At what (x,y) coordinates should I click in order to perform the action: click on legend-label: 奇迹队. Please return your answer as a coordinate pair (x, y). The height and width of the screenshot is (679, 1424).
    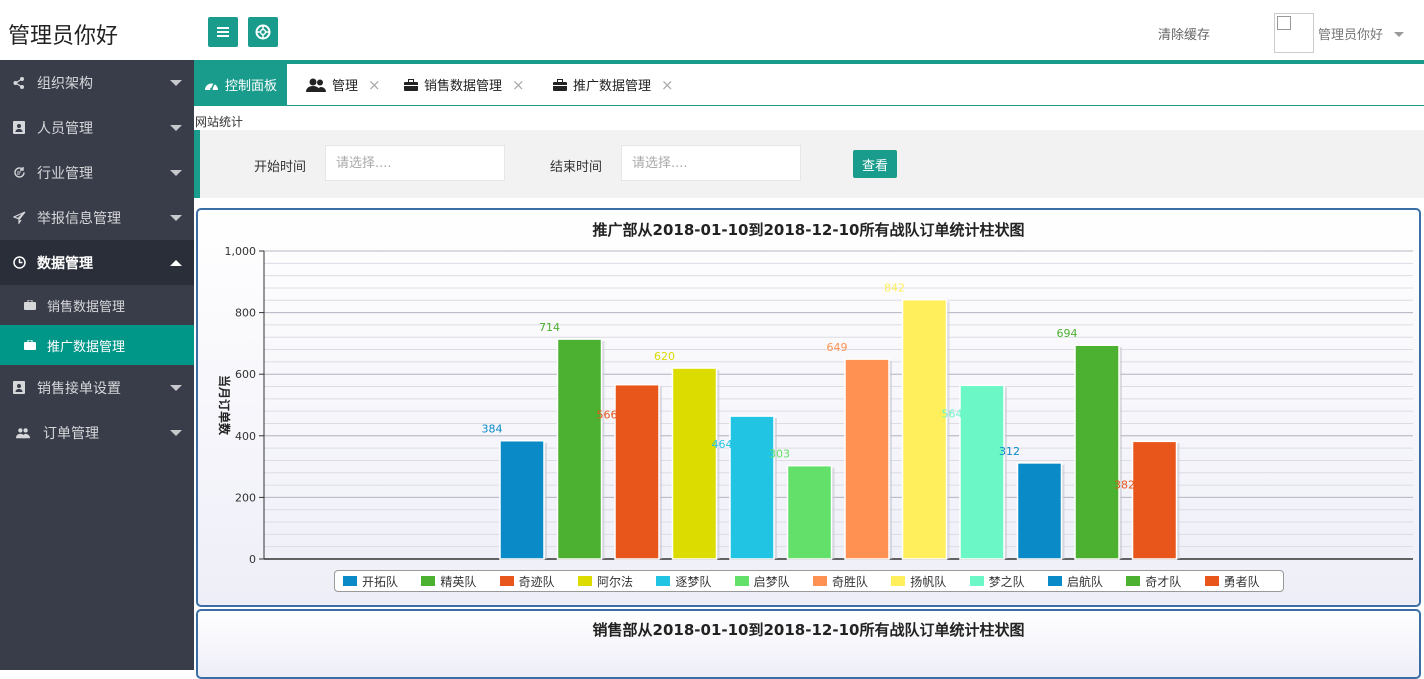
    Looking at the image, I should click on (536, 581).